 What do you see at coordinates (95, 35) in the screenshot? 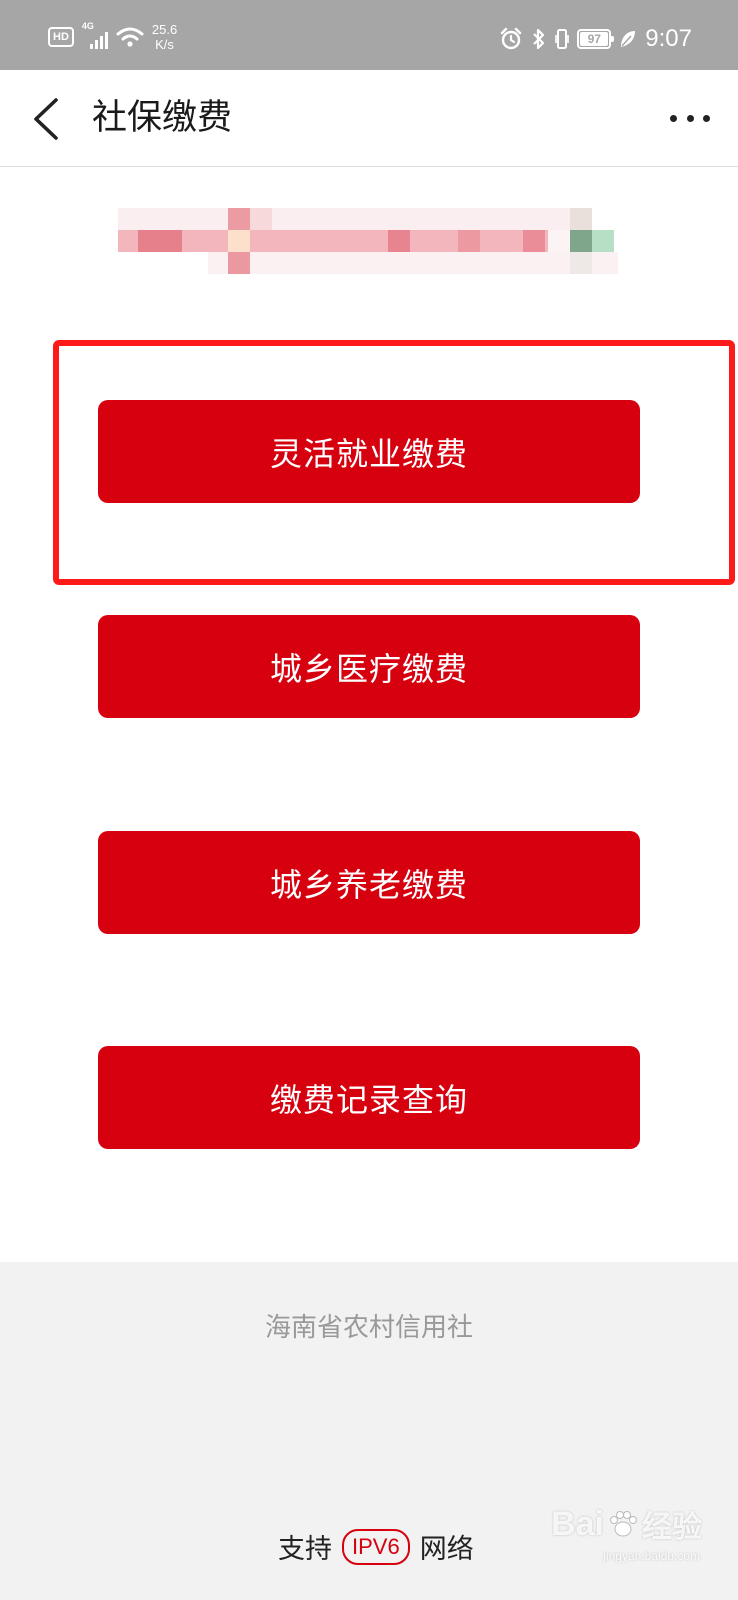
I see `cellular-signal-icon: 4G` at bounding box center [95, 35].